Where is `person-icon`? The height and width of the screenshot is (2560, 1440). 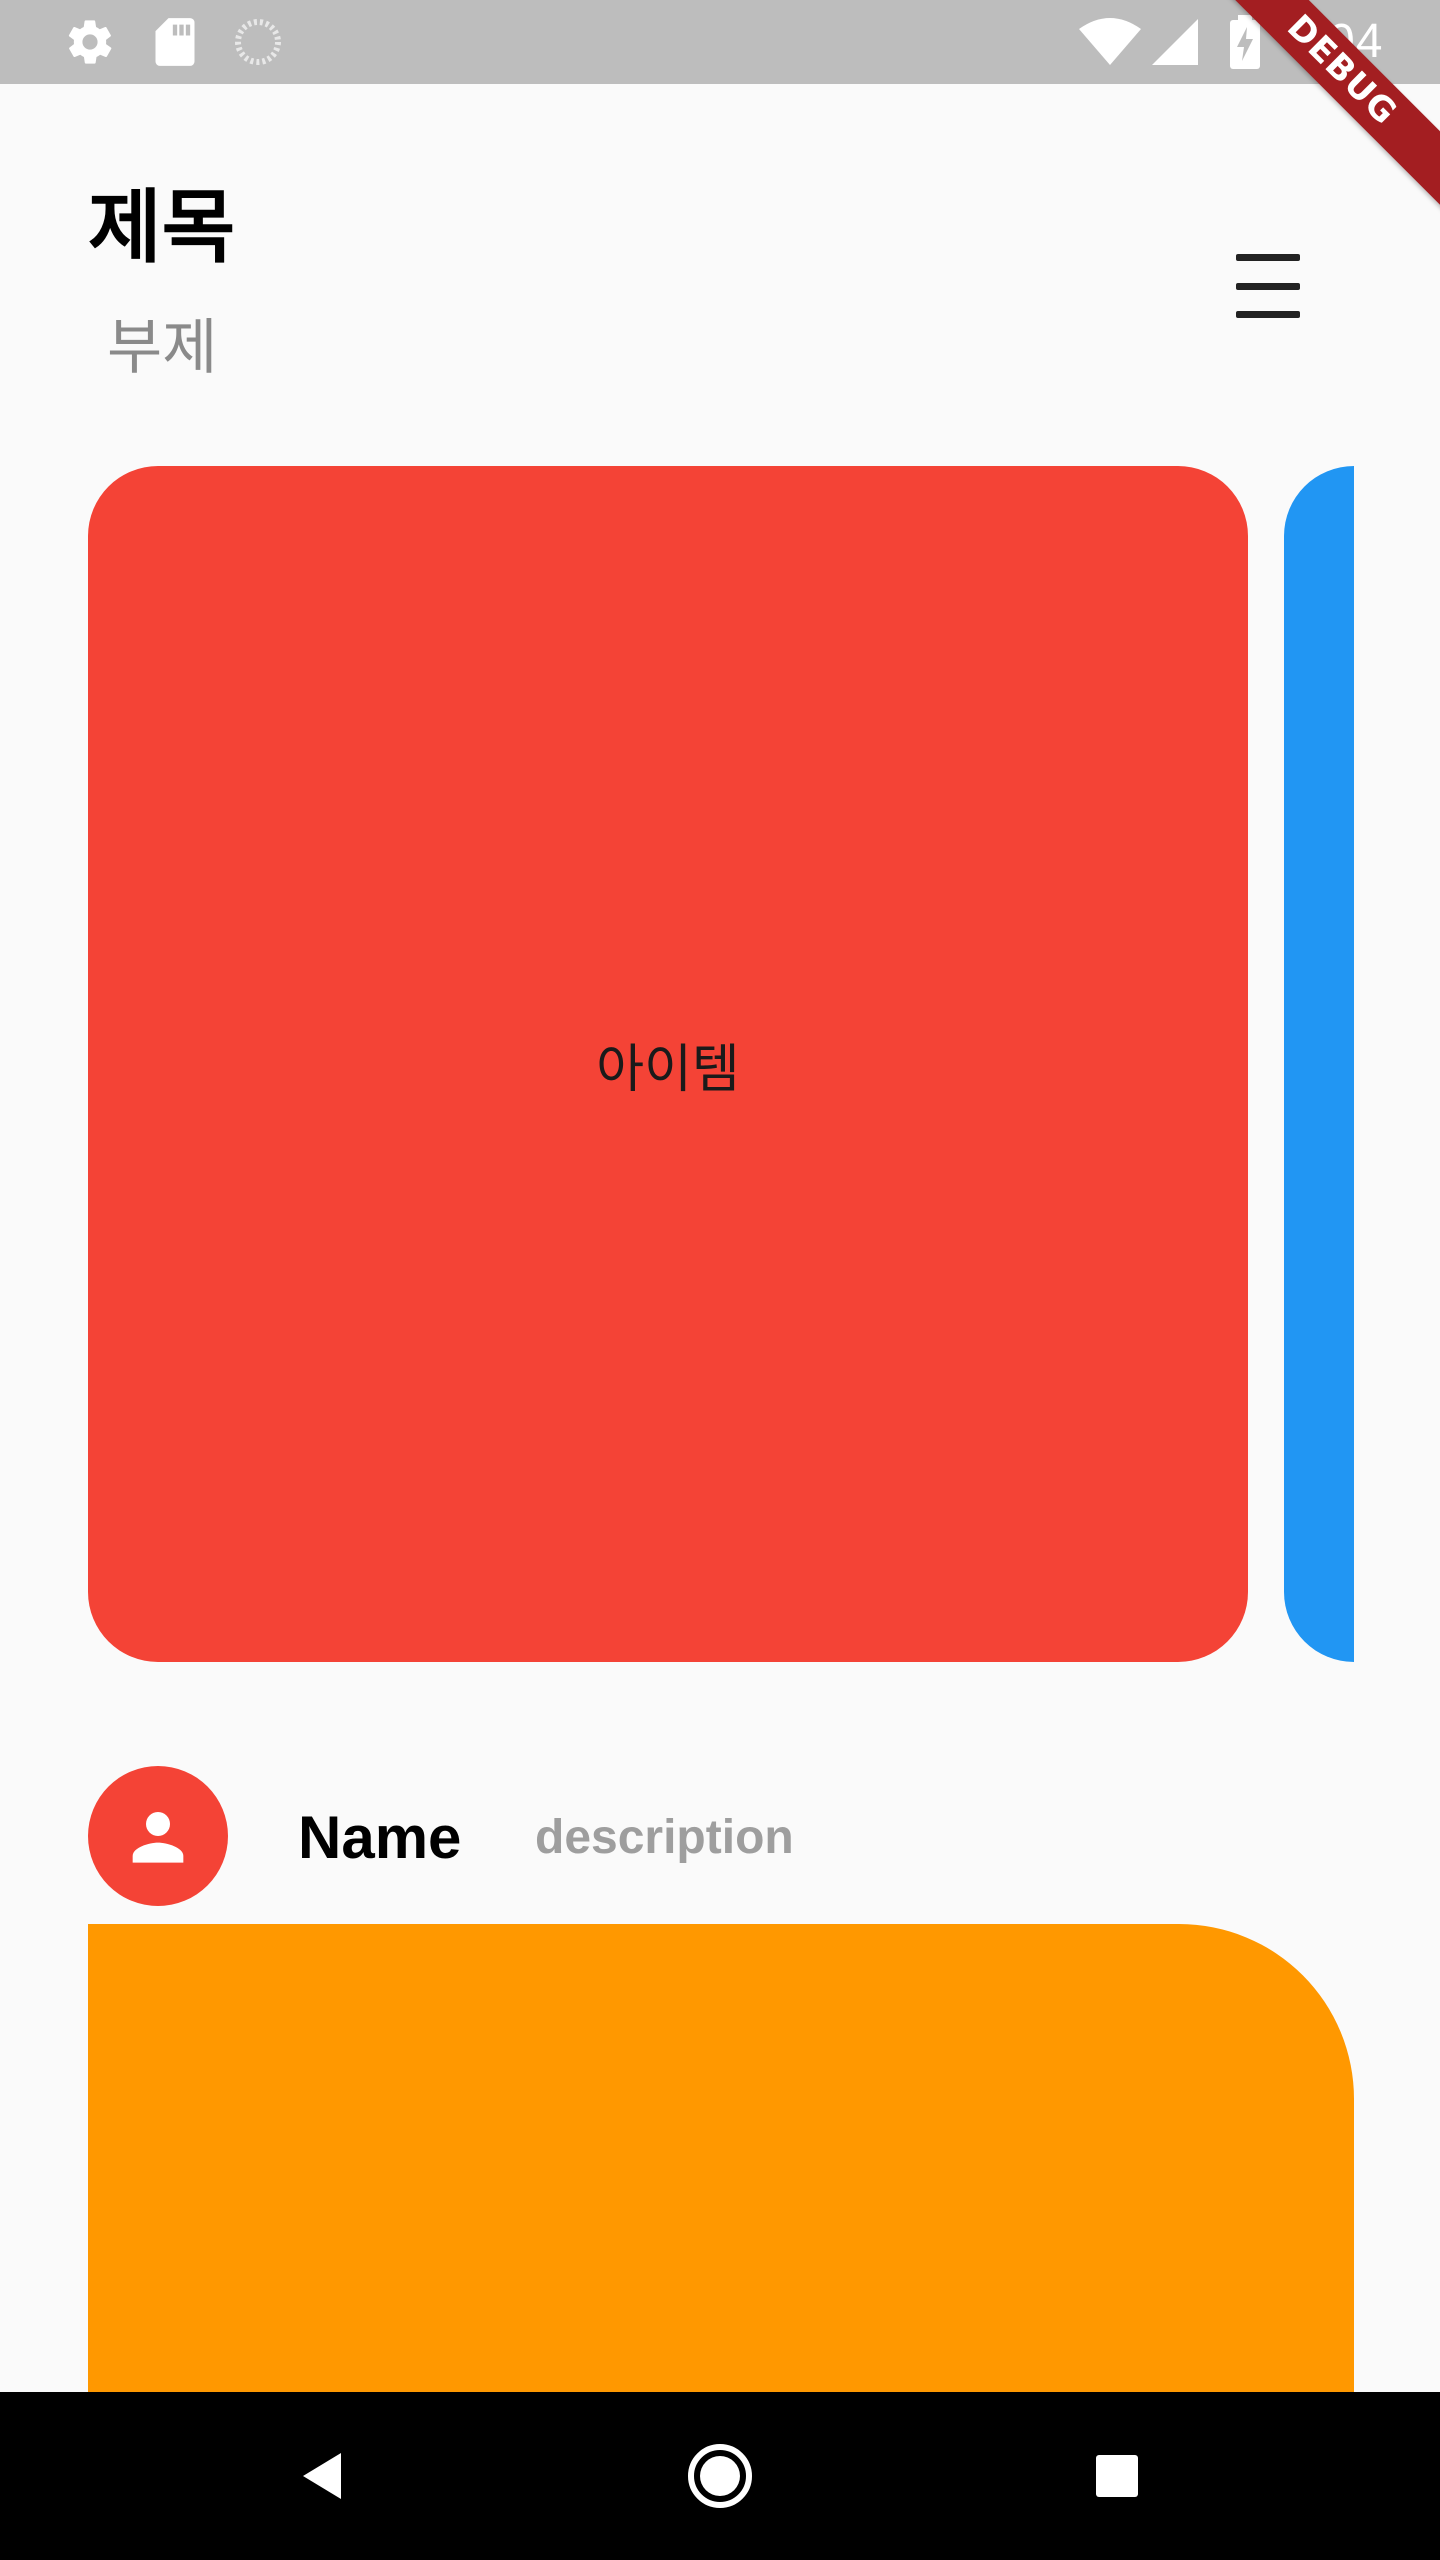 person-icon is located at coordinates (158, 1837).